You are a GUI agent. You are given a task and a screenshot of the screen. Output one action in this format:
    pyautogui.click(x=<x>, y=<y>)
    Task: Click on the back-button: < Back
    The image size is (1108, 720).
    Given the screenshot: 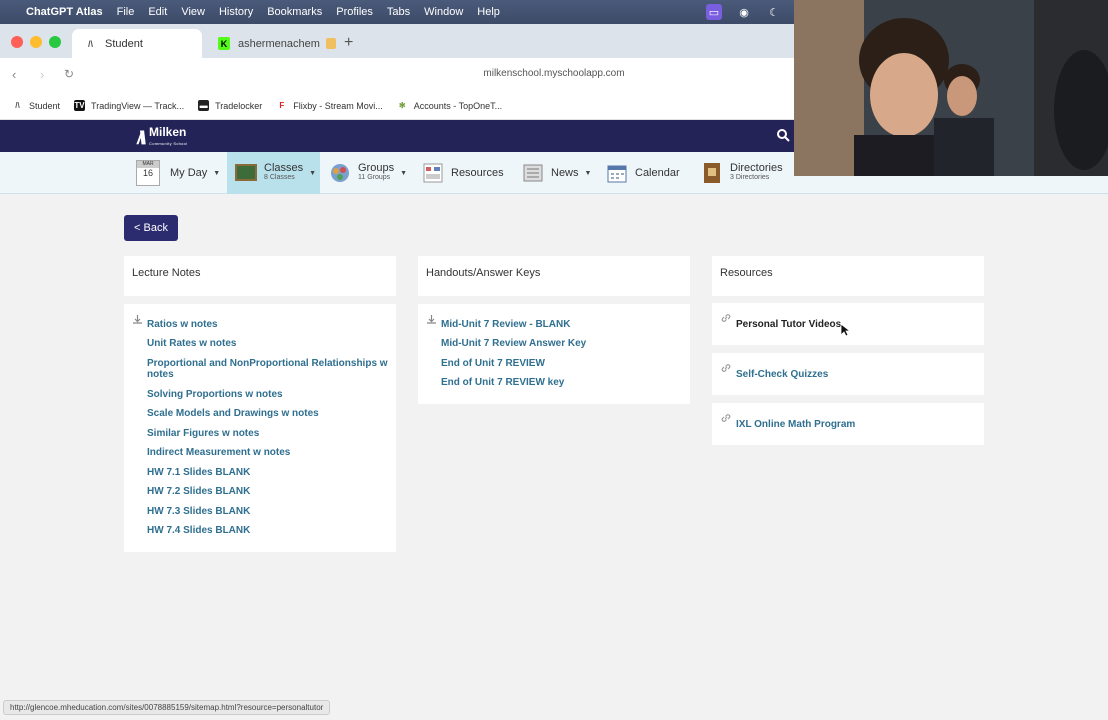 What is the action you would take?
    pyautogui.click(x=151, y=228)
    